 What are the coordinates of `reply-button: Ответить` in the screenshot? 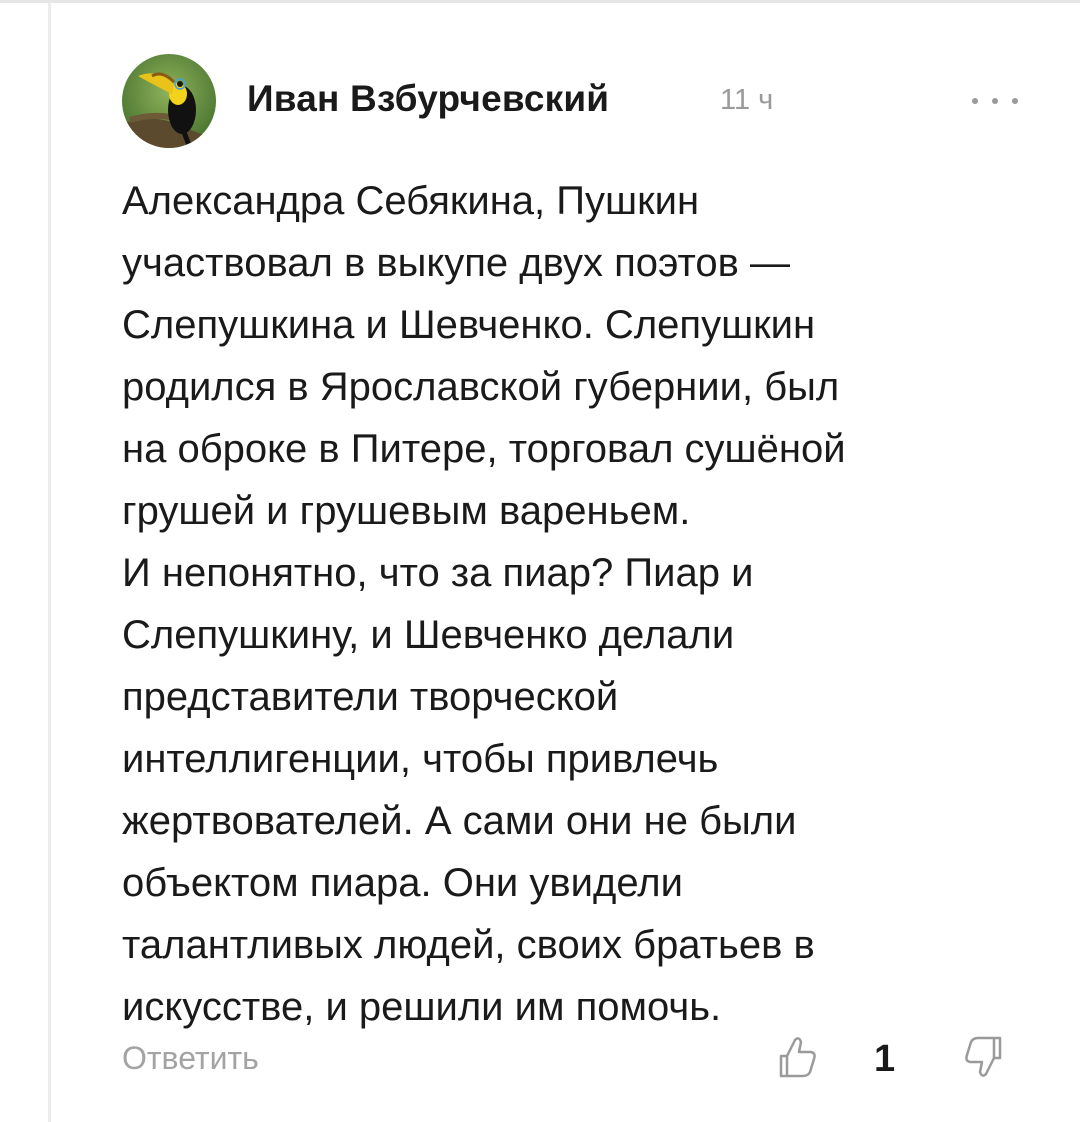 It's located at (190, 1058).